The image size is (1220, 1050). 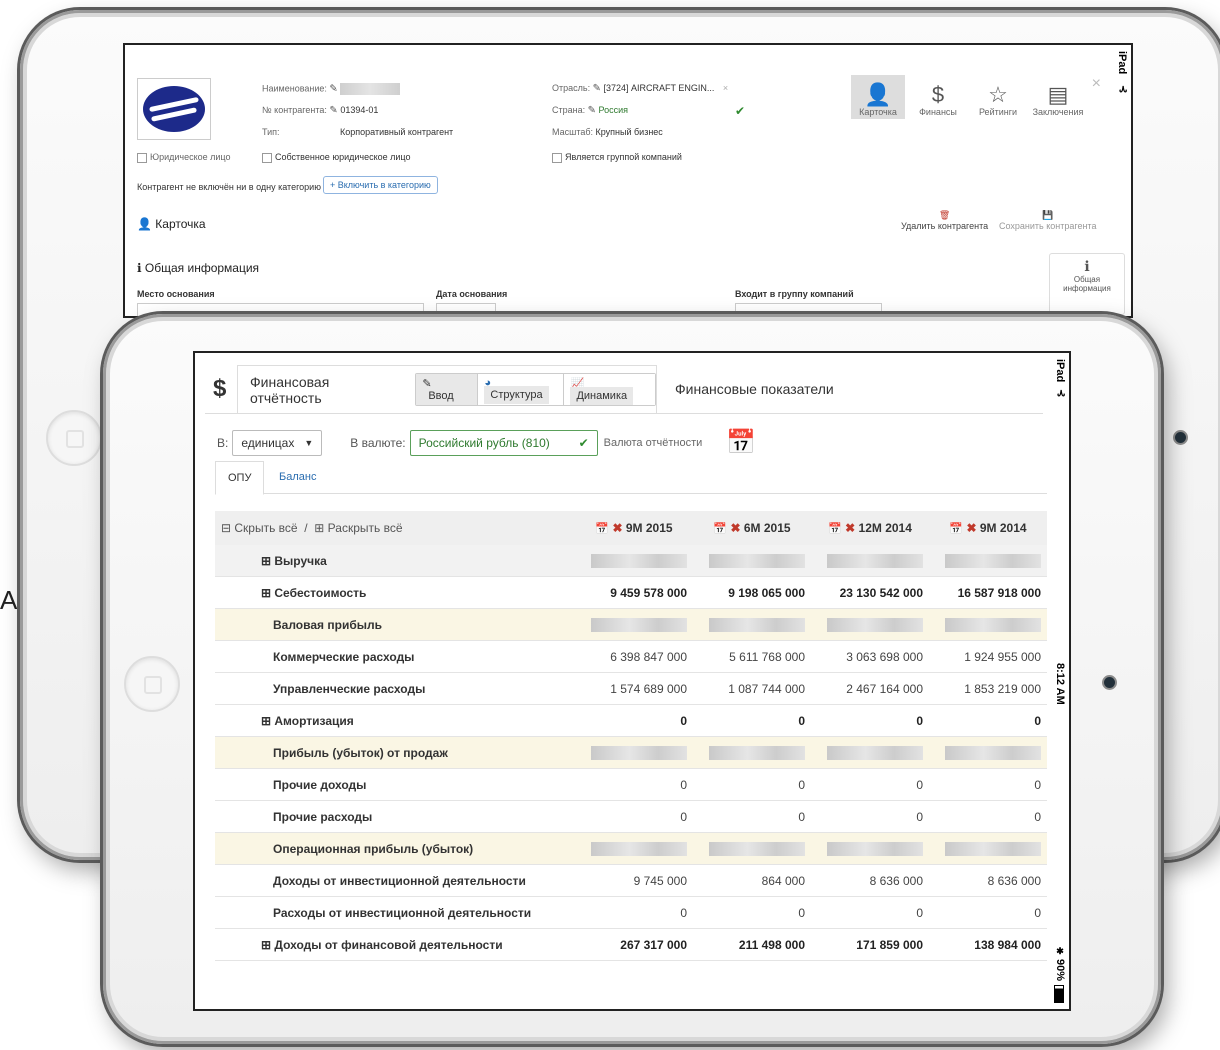 What do you see at coordinates (1122, 63) in the screenshot?
I see `device-label: iPad` at bounding box center [1122, 63].